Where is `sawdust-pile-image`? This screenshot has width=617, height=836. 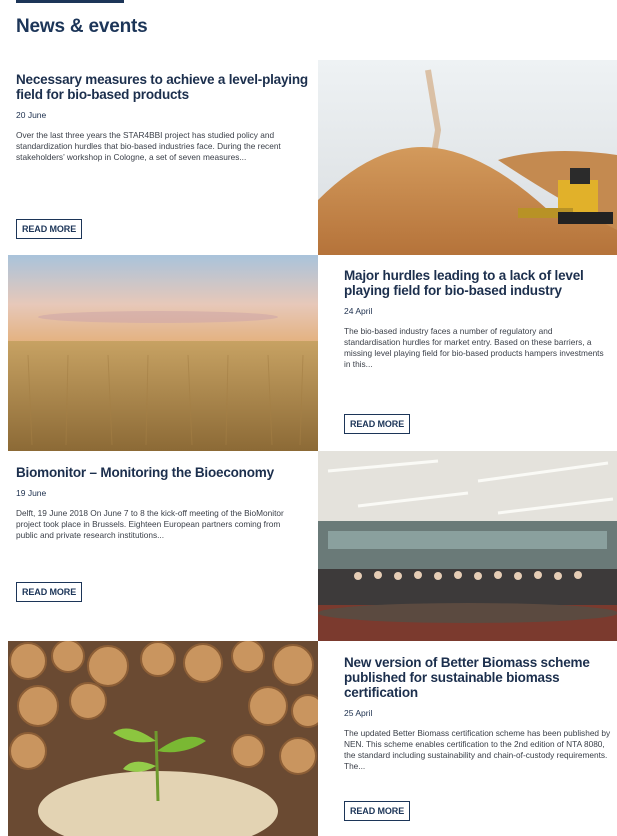 sawdust-pile-image is located at coordinates (467, 157).